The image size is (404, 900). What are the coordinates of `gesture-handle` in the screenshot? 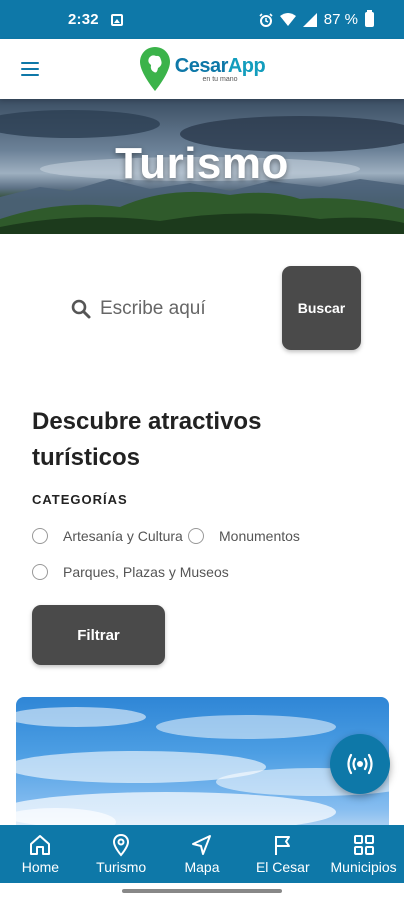 It's located at (202, 891).